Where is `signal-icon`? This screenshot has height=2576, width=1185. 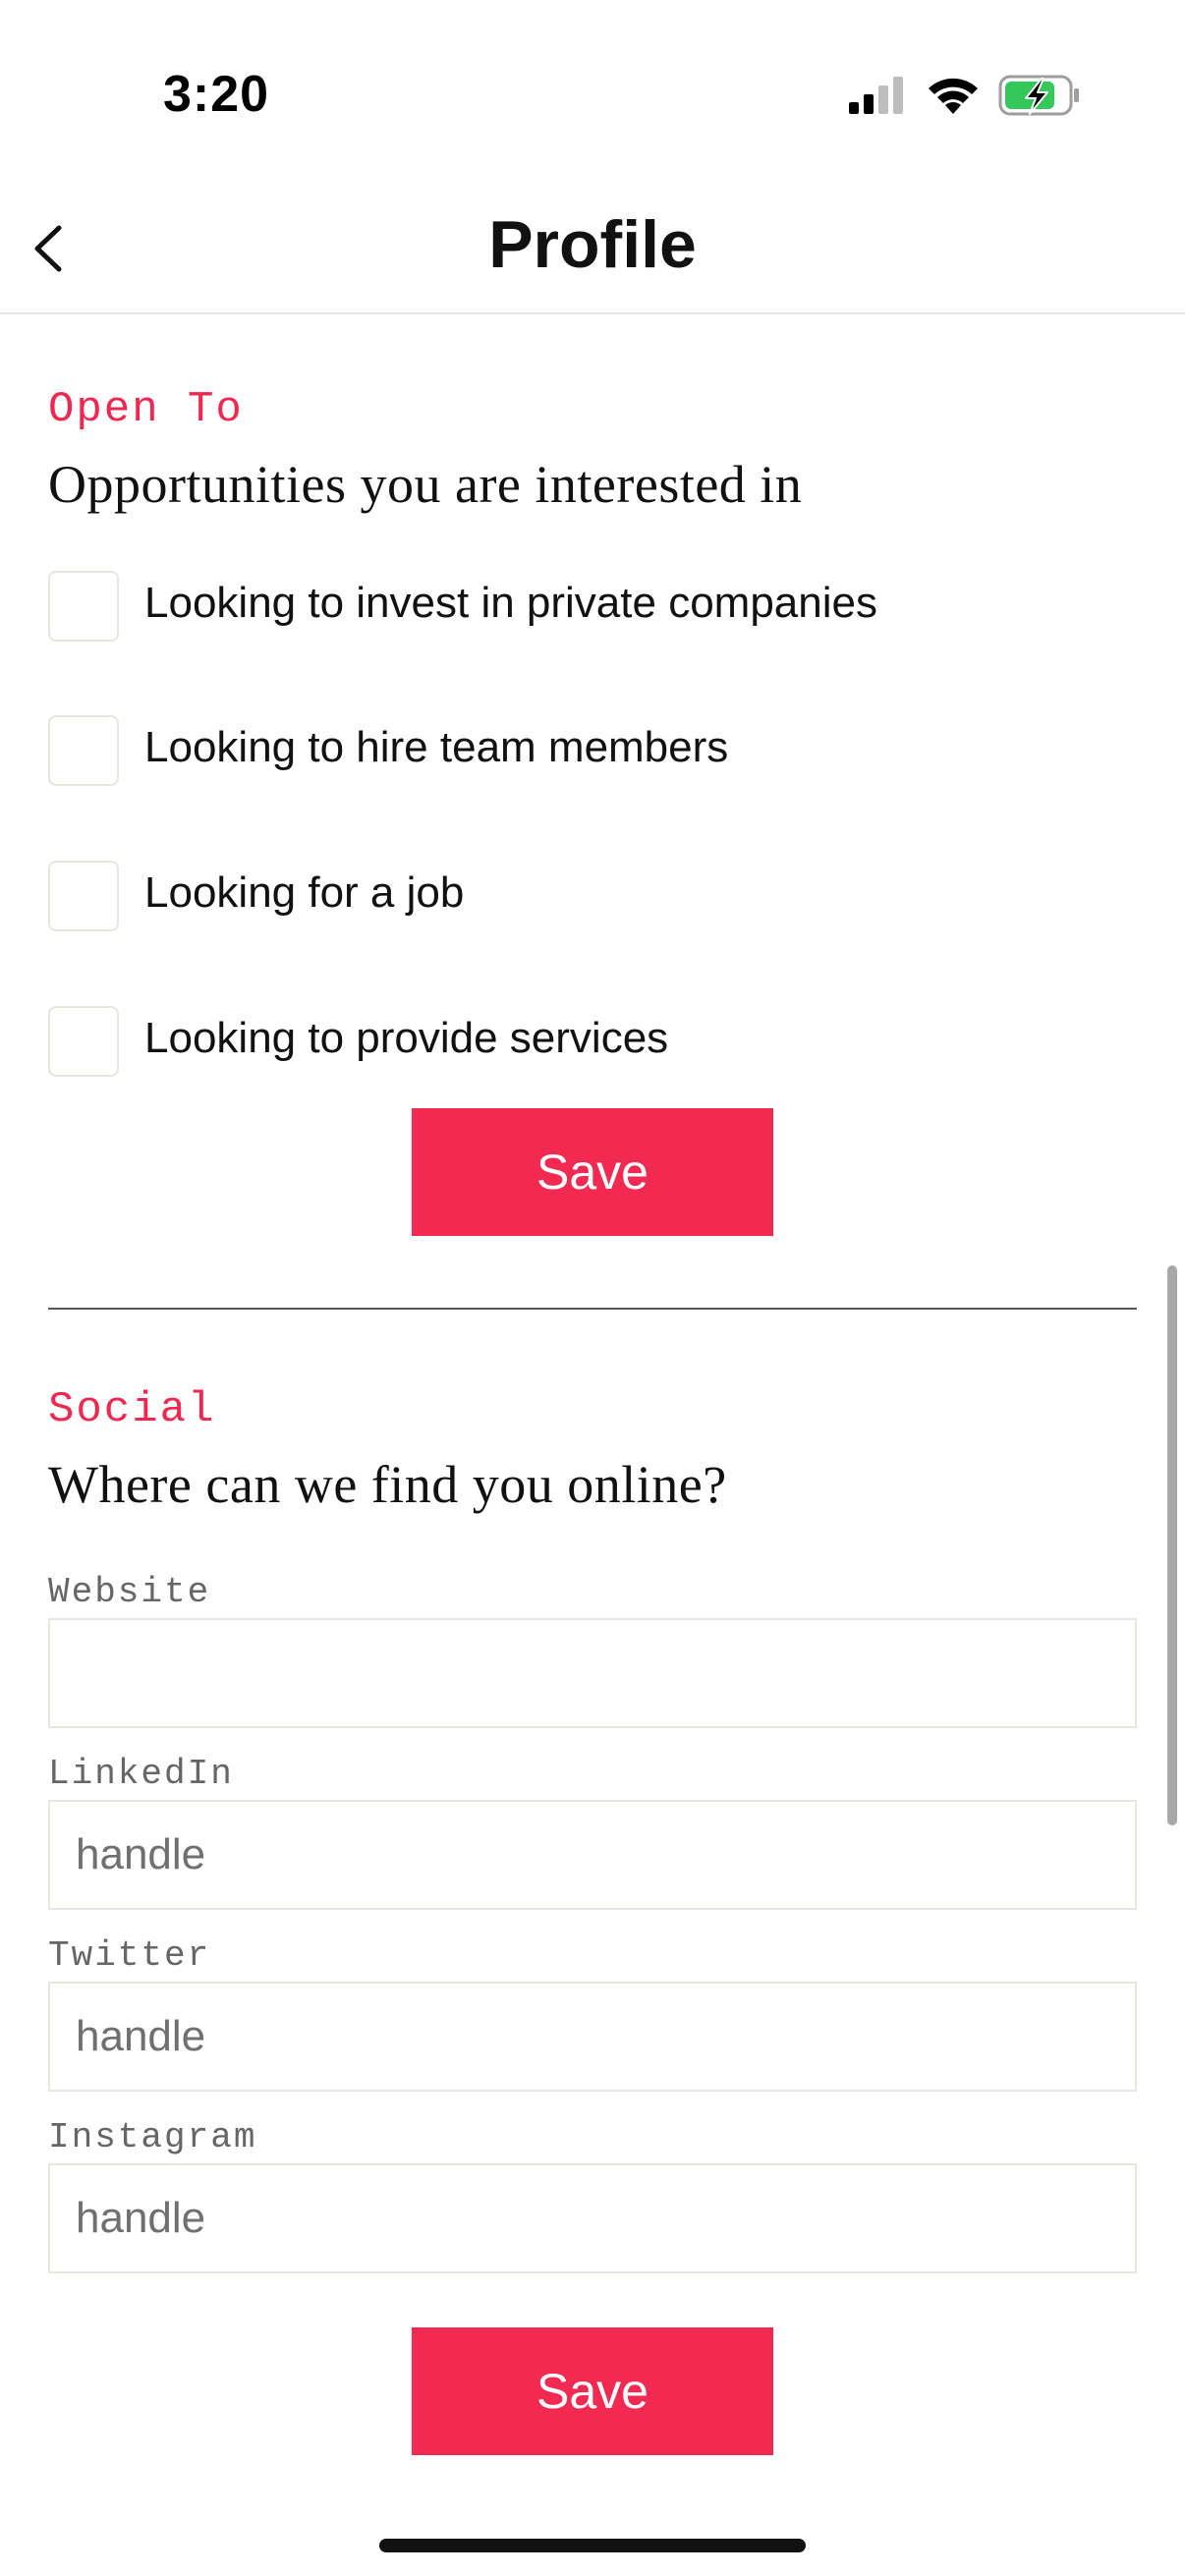 signal-icon is located at coordinates (876, 95).